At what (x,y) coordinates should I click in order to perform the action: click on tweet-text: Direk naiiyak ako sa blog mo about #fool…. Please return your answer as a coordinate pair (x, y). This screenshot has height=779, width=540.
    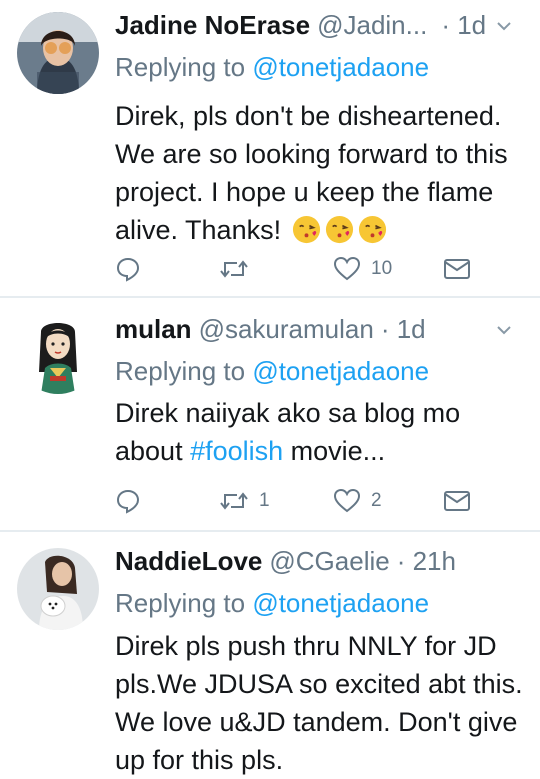
    Looking at the image, I should click on (320, 432).